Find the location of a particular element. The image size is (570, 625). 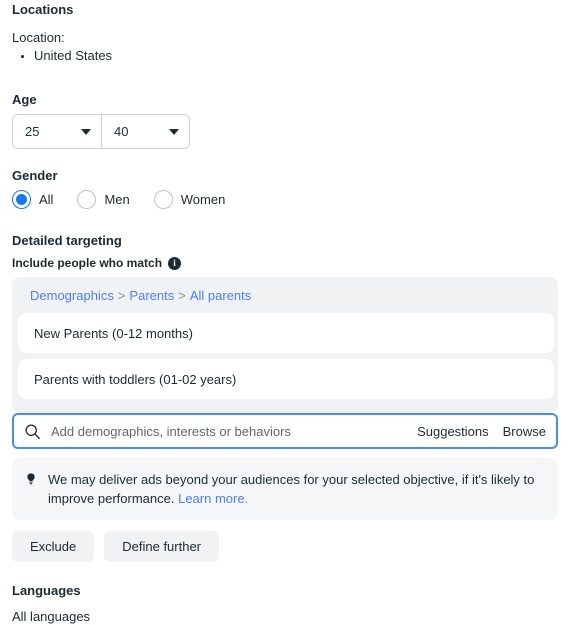

gender-radio-group: All Men Women is located at coordinates (130, 199).